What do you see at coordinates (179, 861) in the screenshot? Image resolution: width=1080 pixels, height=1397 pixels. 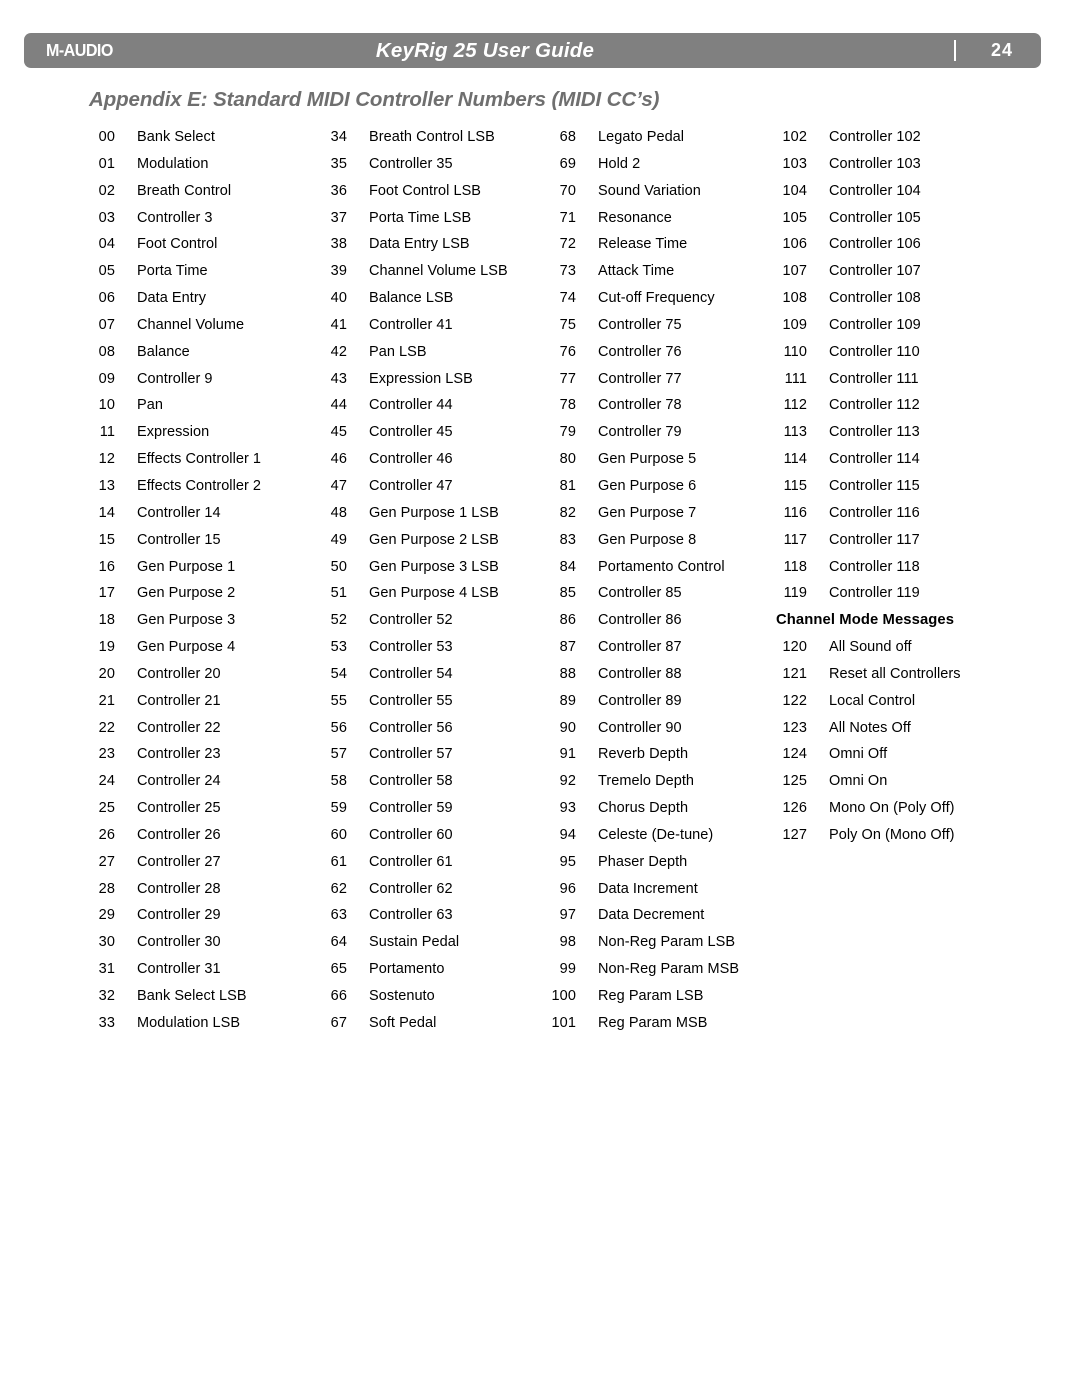 I see `cc-label: Controller 27` at bounding box center [179, 861].